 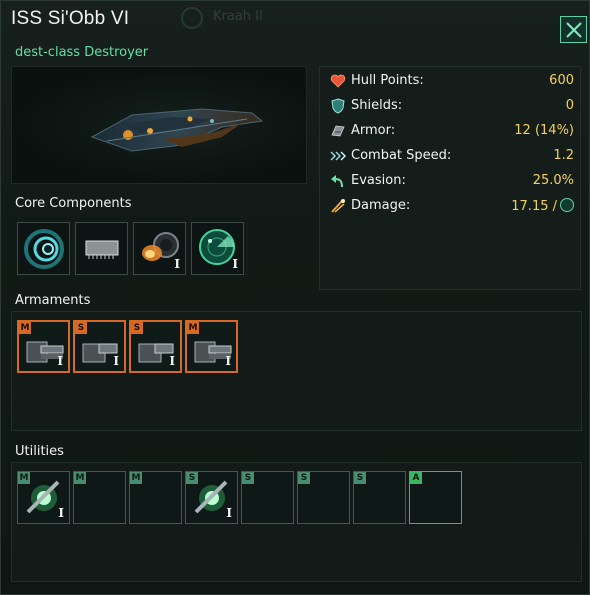 I want to click on stat-value: 600, so click(x=561, y=80).